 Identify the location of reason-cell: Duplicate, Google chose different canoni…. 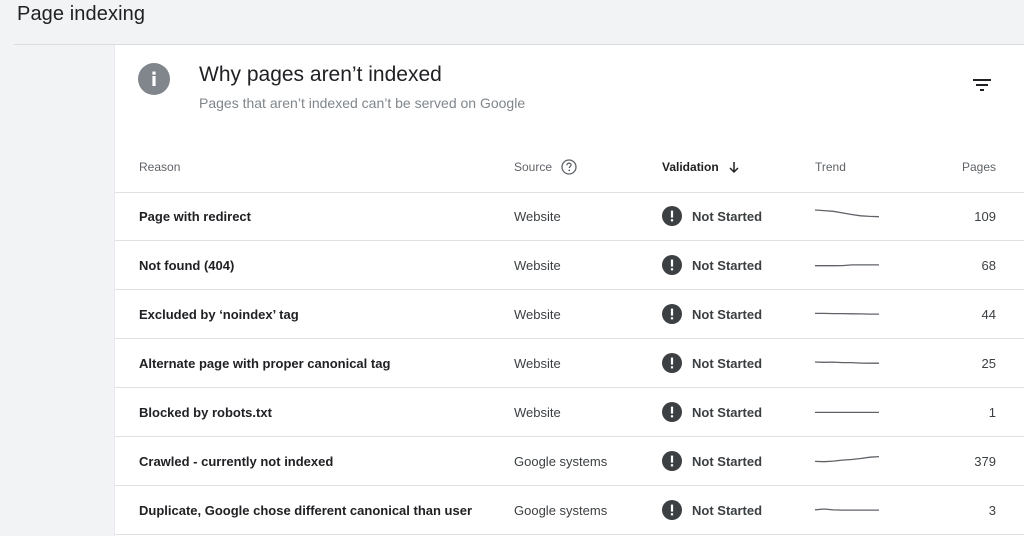
(305, 510).